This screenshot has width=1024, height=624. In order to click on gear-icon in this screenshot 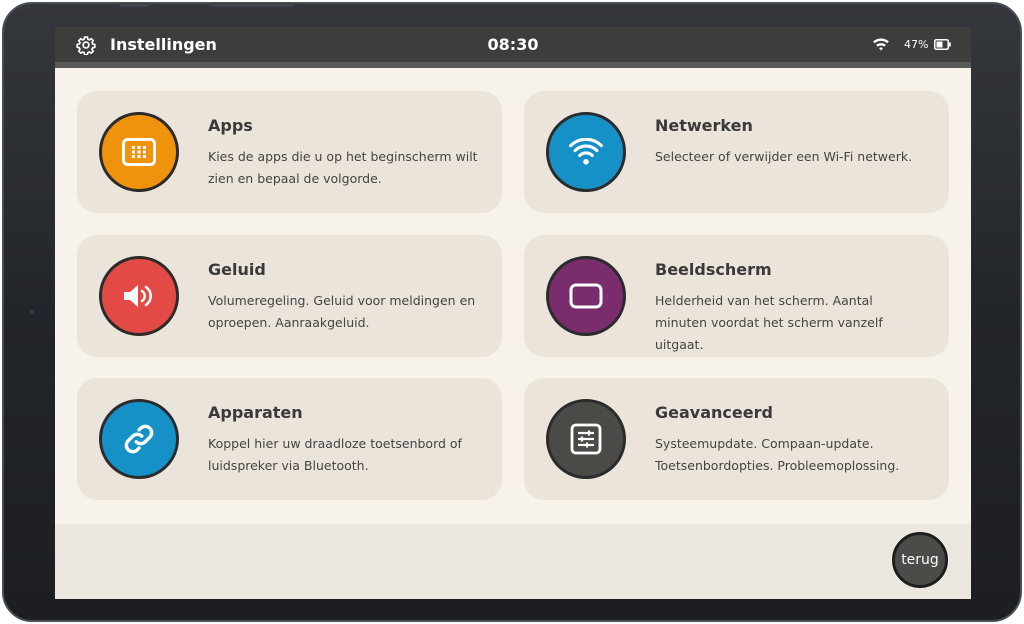, I will do `click(86, 45)`.